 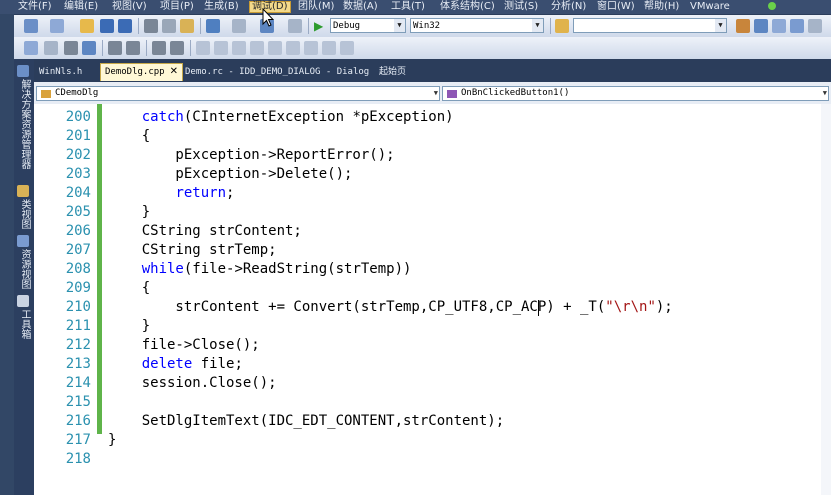 What do you see at coordinates (392, 72) in the screenshot?
I see `tab-start-page: 起始页` at bounding box center [392, 72].